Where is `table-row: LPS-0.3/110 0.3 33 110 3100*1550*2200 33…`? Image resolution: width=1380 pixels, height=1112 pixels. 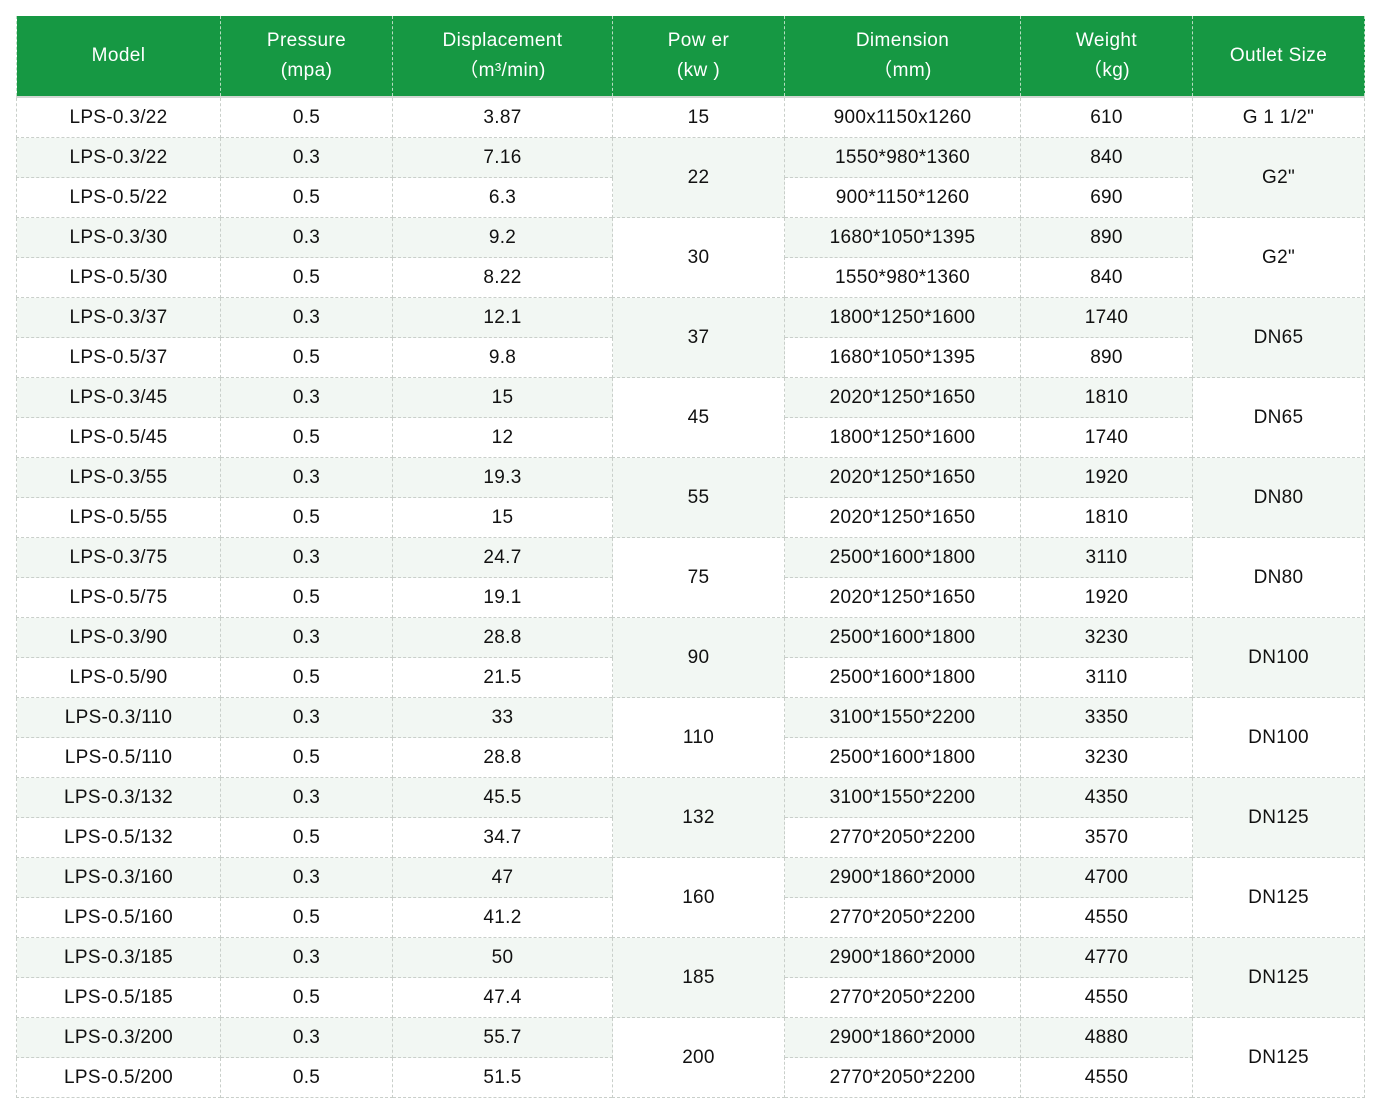 table-row: LPS-0.3/110 0.3 33 110 3100*1550*2200 33… is located at coordinates (690, 737).